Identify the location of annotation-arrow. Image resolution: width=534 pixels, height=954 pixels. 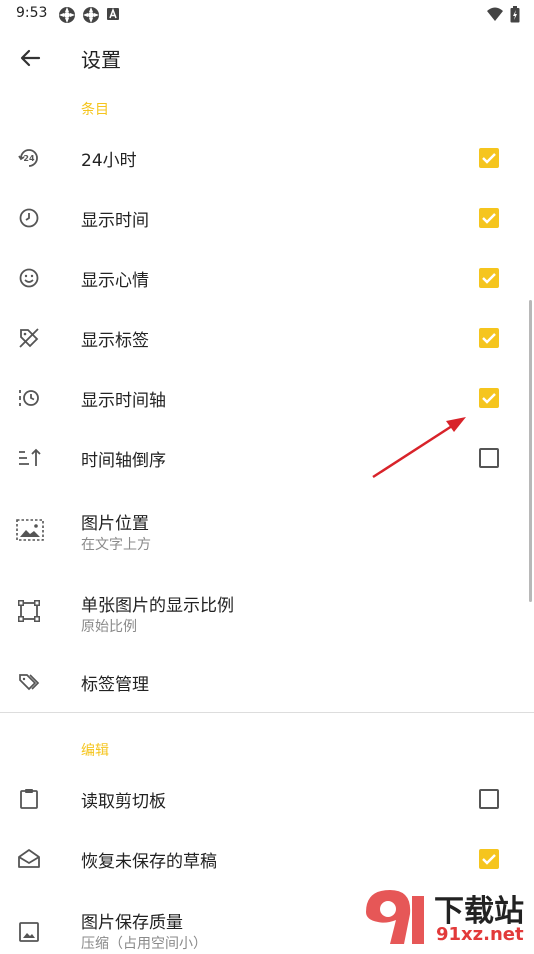
(419, 448).